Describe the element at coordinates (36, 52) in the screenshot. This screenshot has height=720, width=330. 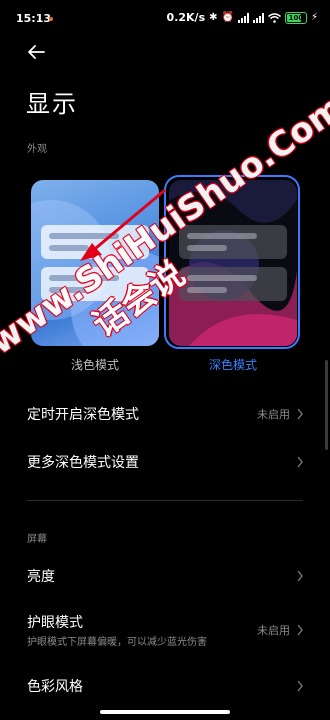
I see `back-arrow-icon` at that location.